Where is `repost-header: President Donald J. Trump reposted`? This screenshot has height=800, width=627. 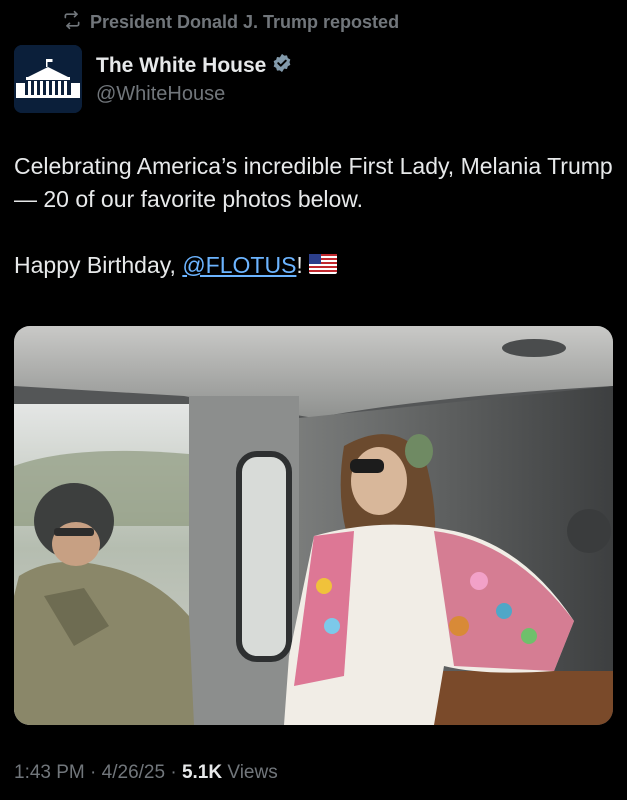 repost-header: President Donald J. Trump reposted is located at coordinates (230, 22).